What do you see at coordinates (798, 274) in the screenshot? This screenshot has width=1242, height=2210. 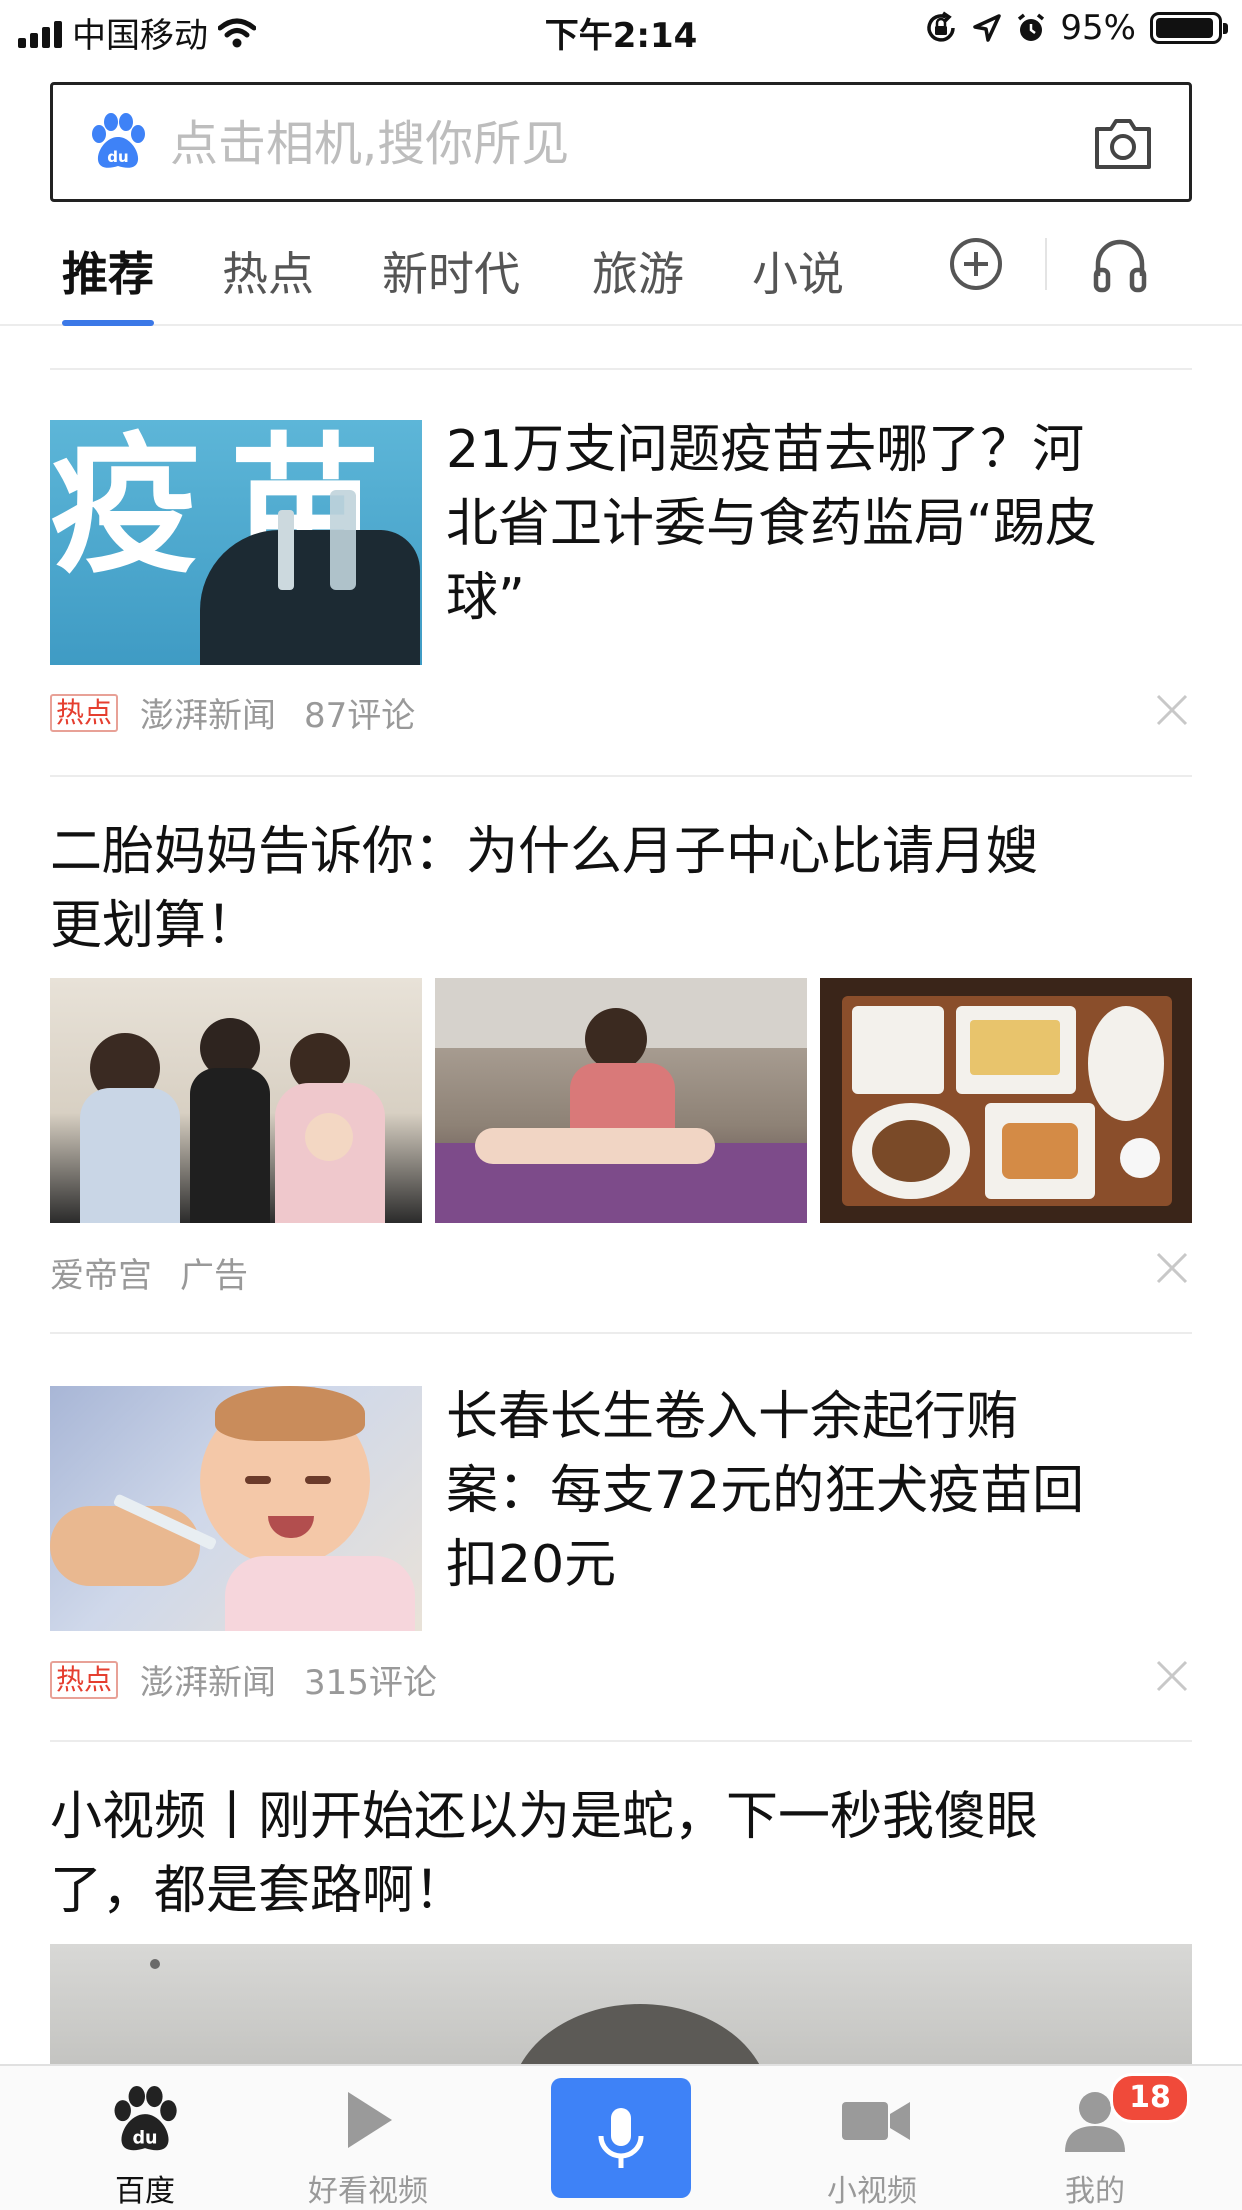 I see `tab-novel: 小说` at bounding box center [798, 274].